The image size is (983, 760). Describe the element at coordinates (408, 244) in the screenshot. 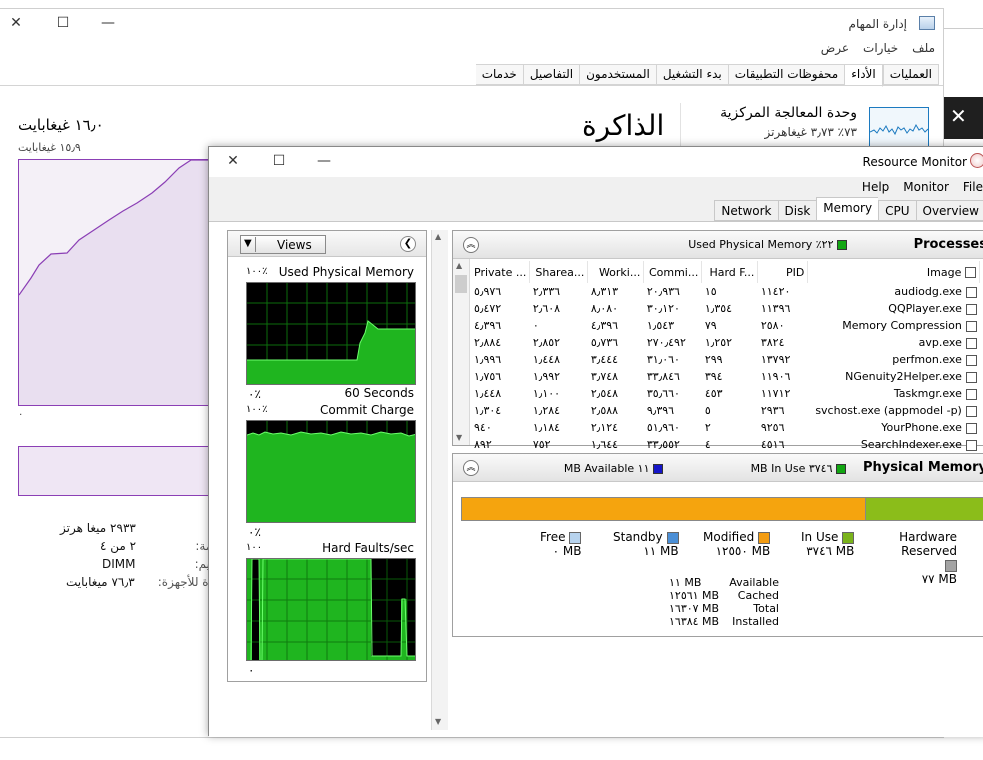

I see `collapse-panel-icon: ❮` at that location.